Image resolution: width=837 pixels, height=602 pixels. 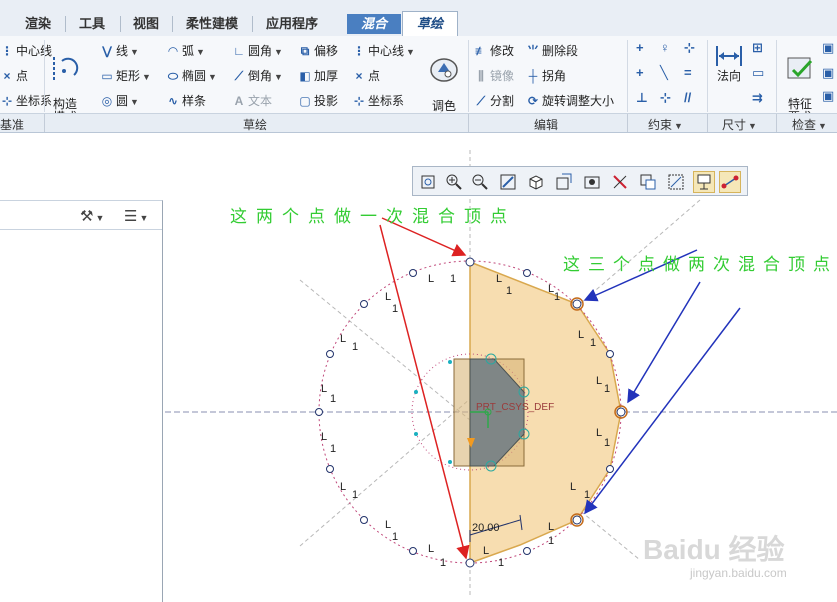 I want to click on annotation-blend-once: 这两个点做一次混合顶点, so click(x=373, y=216).